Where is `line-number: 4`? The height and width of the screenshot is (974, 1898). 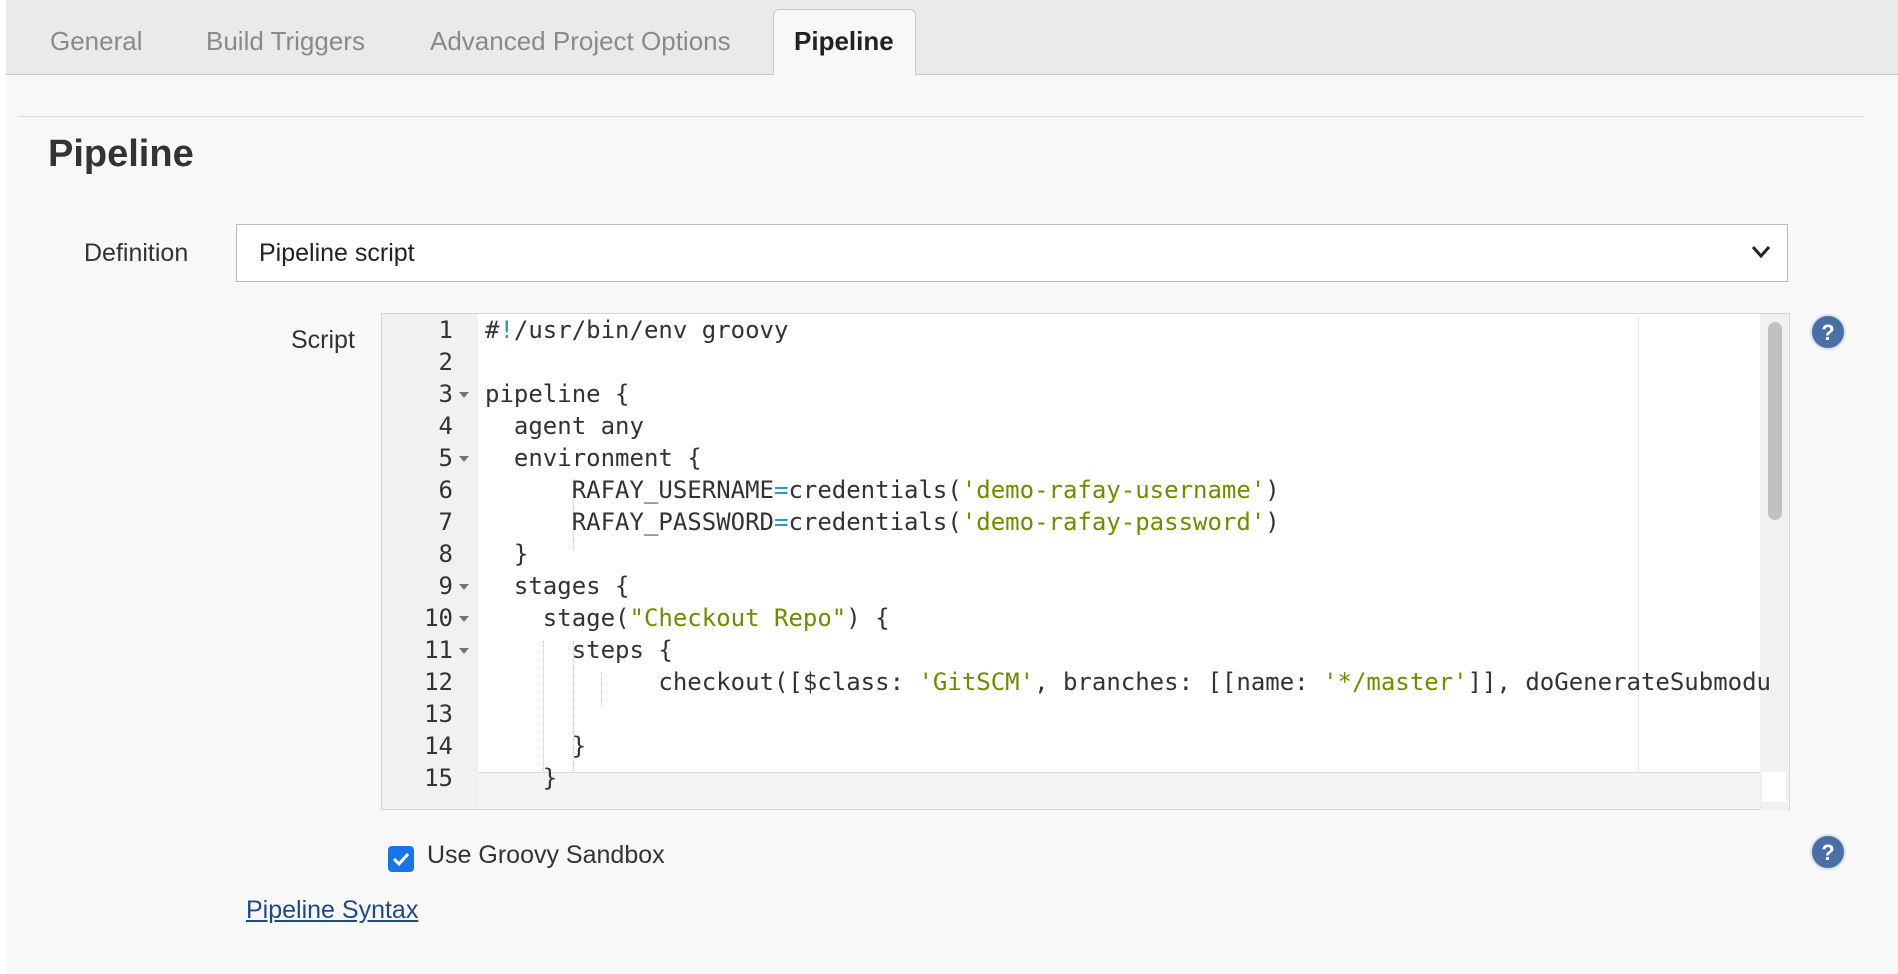
line-number: 4 is located at coordinates (445, 426).